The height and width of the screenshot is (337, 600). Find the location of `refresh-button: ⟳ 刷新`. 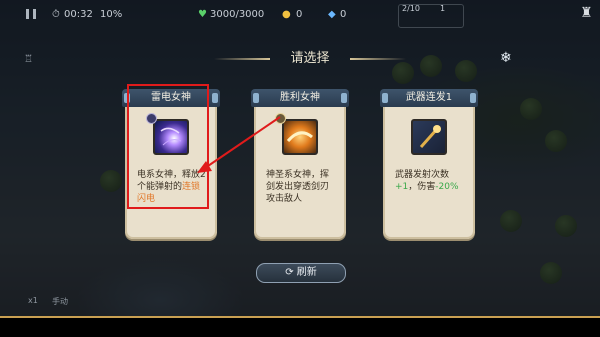

refresh-button: ⟳ 刷新 is located at coordinates (301, 273).